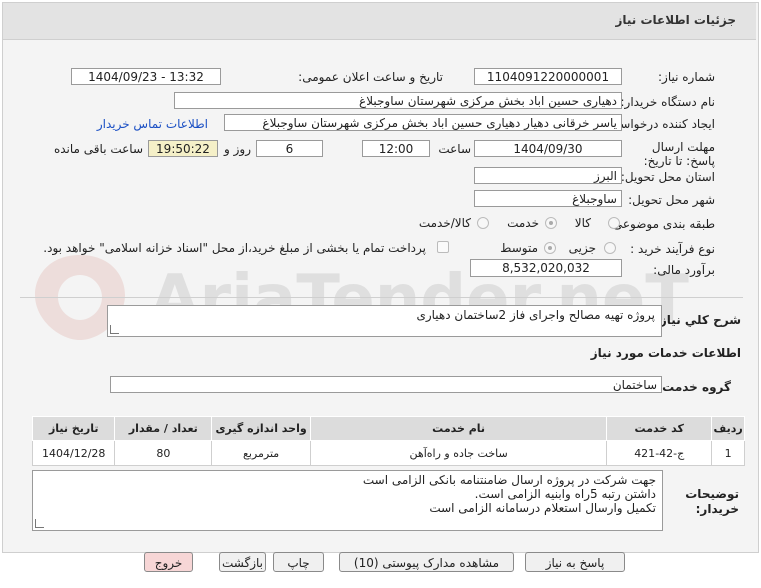 This screenshot has height=588, width=761. What do you see at coordinates (672, 249) in the screenshot?
I see `purchase-type-label: نوع فرآیند خرید :` at bounding box center [672, 249].